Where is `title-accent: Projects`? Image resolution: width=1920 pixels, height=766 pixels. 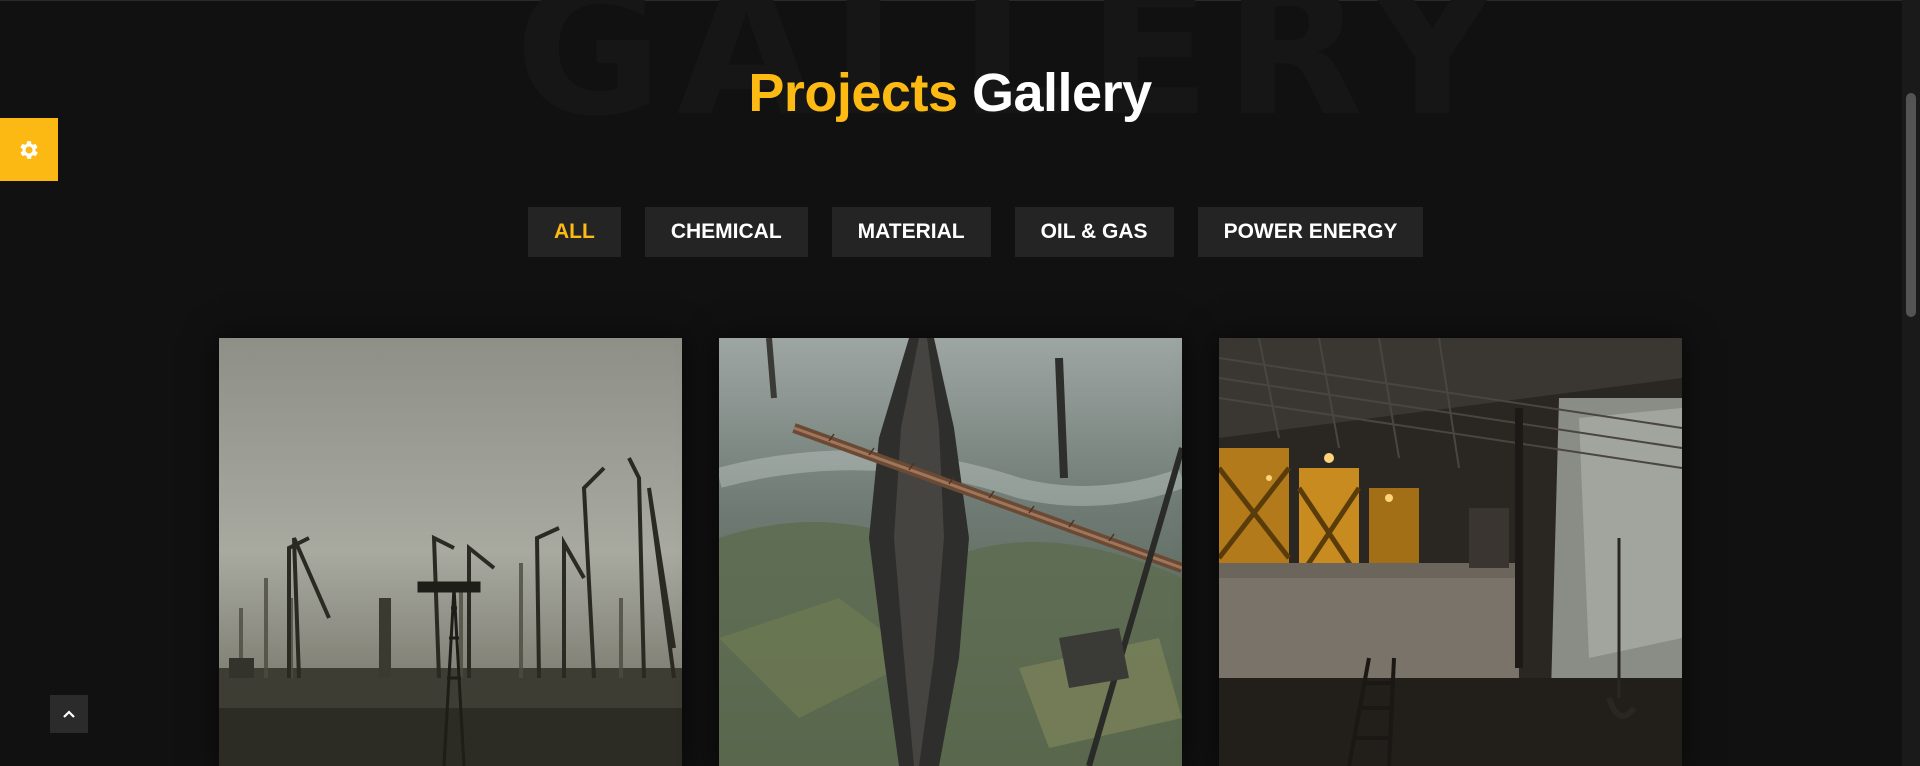
title-accent: Projects is located at coordinates (853, 93).